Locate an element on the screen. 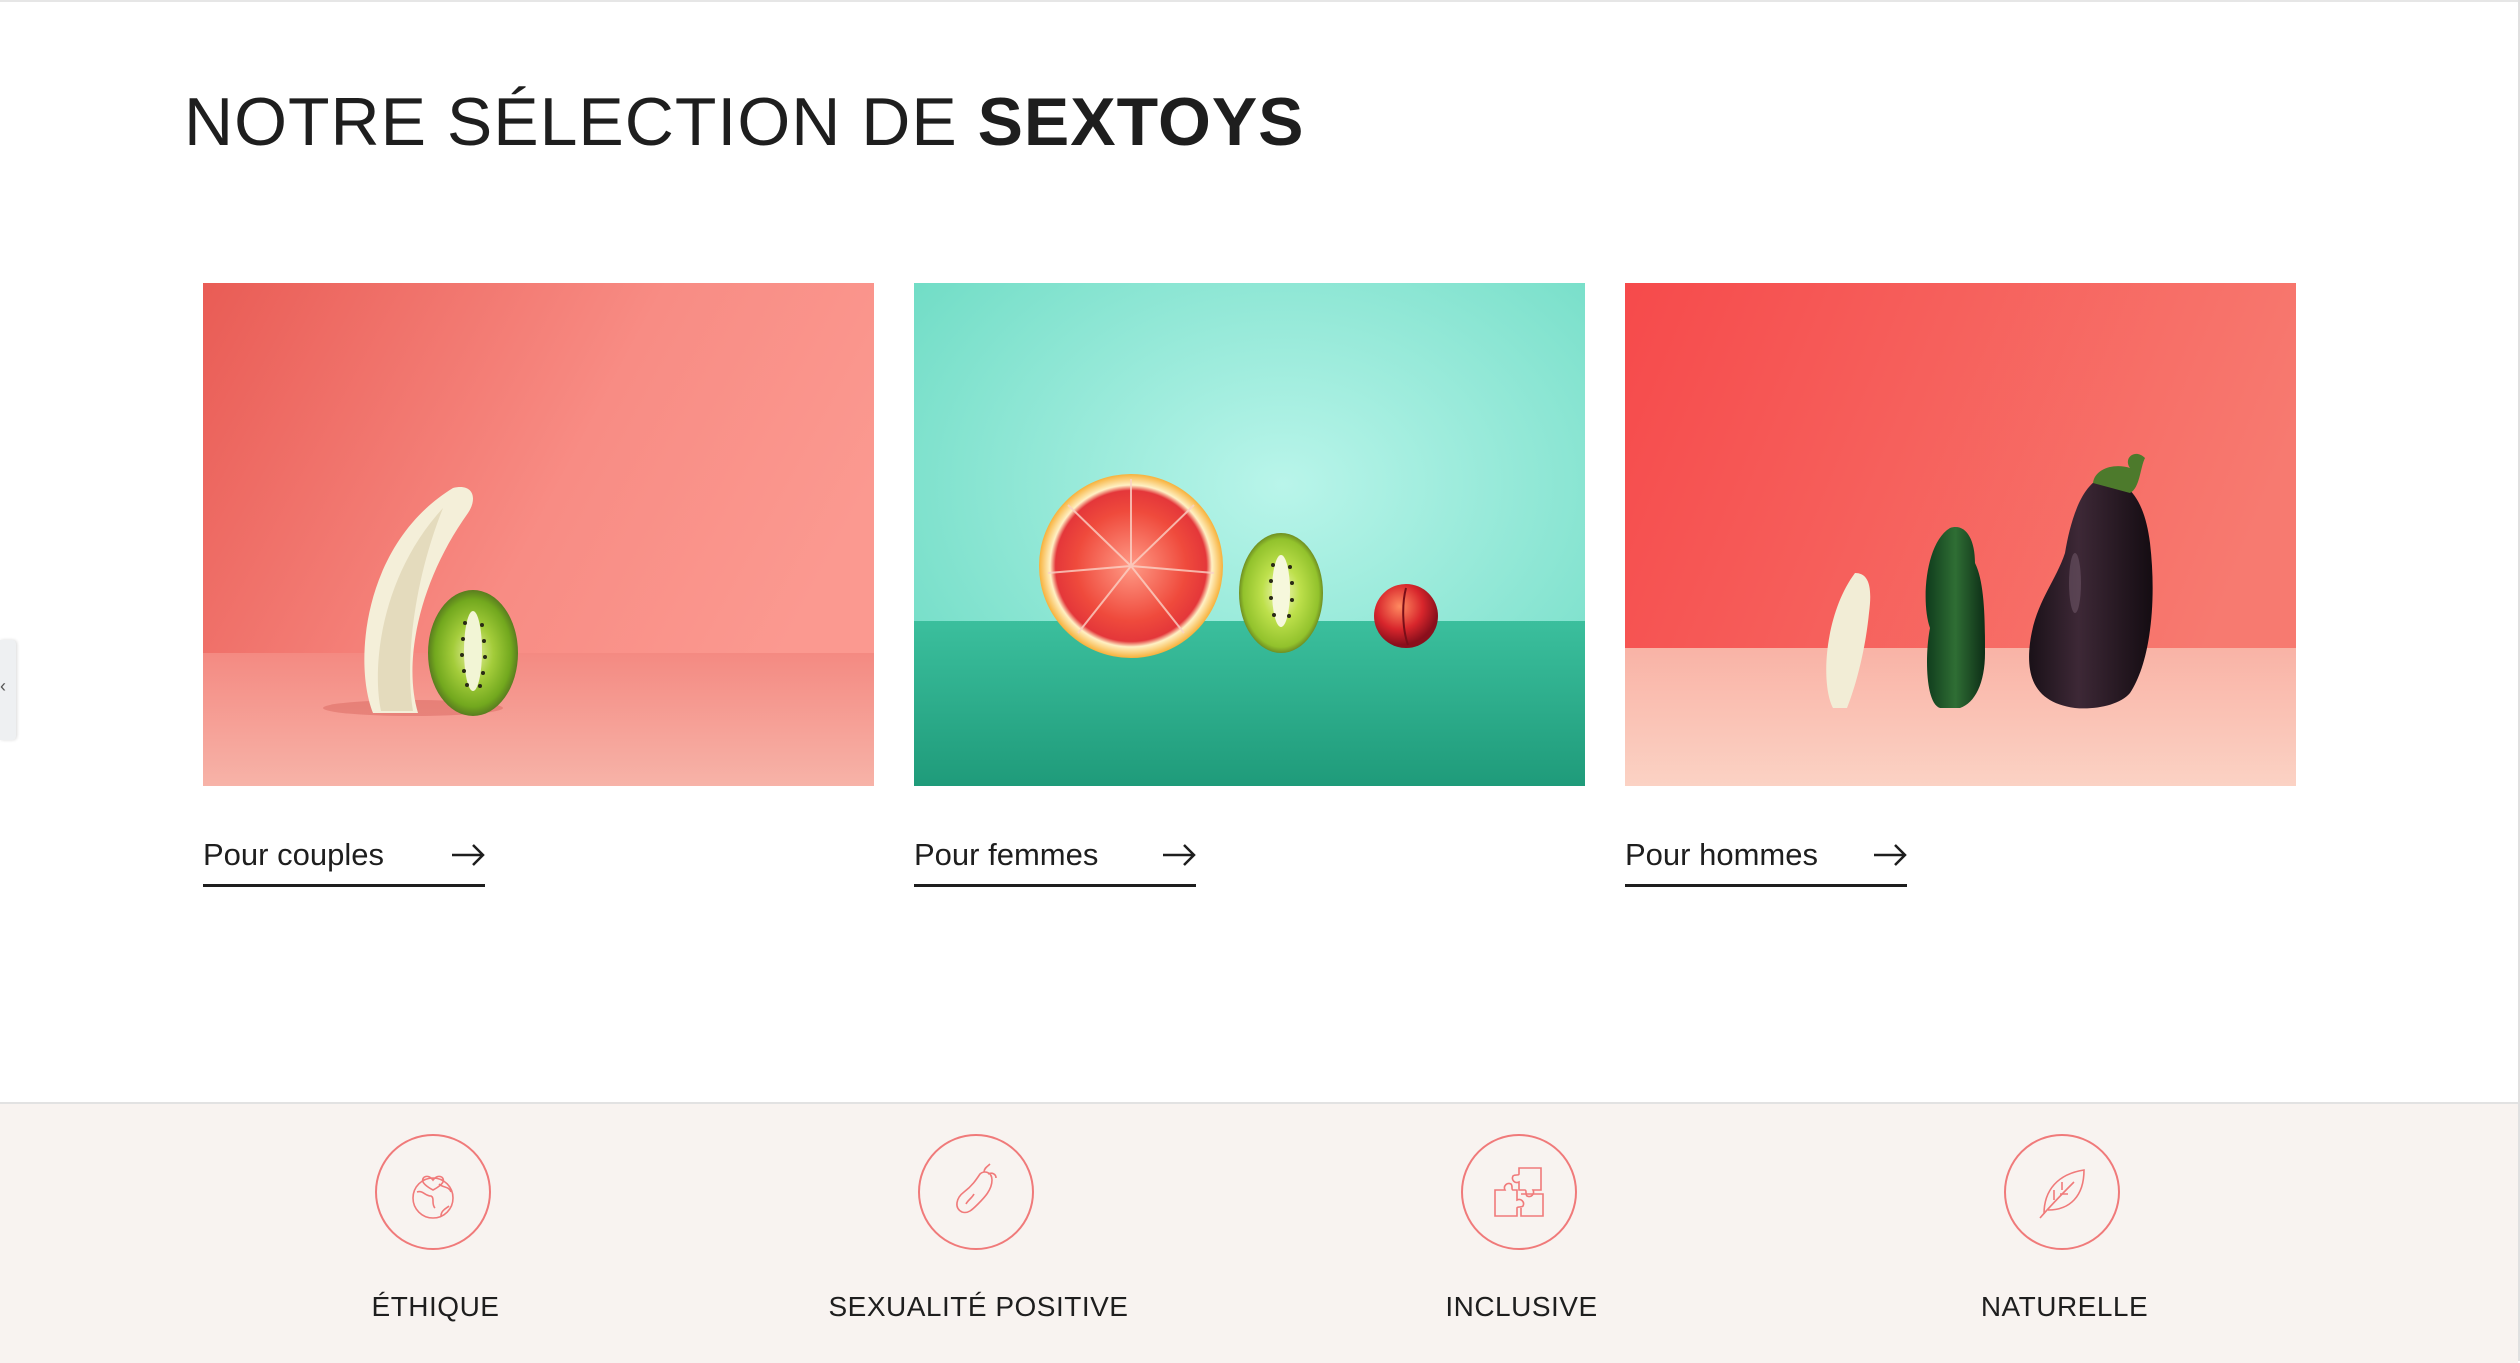 The width and height of the screenshot is (2520, 1363). section-title-light: NOTRE SÉLECTION DE is located at coordinates (581, 122).